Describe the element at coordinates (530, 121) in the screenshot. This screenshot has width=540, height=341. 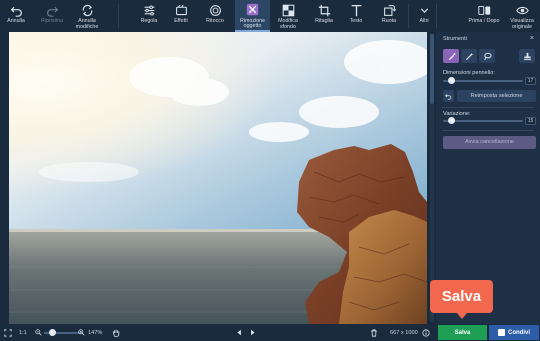
I see `variation-value: 15` at that location.